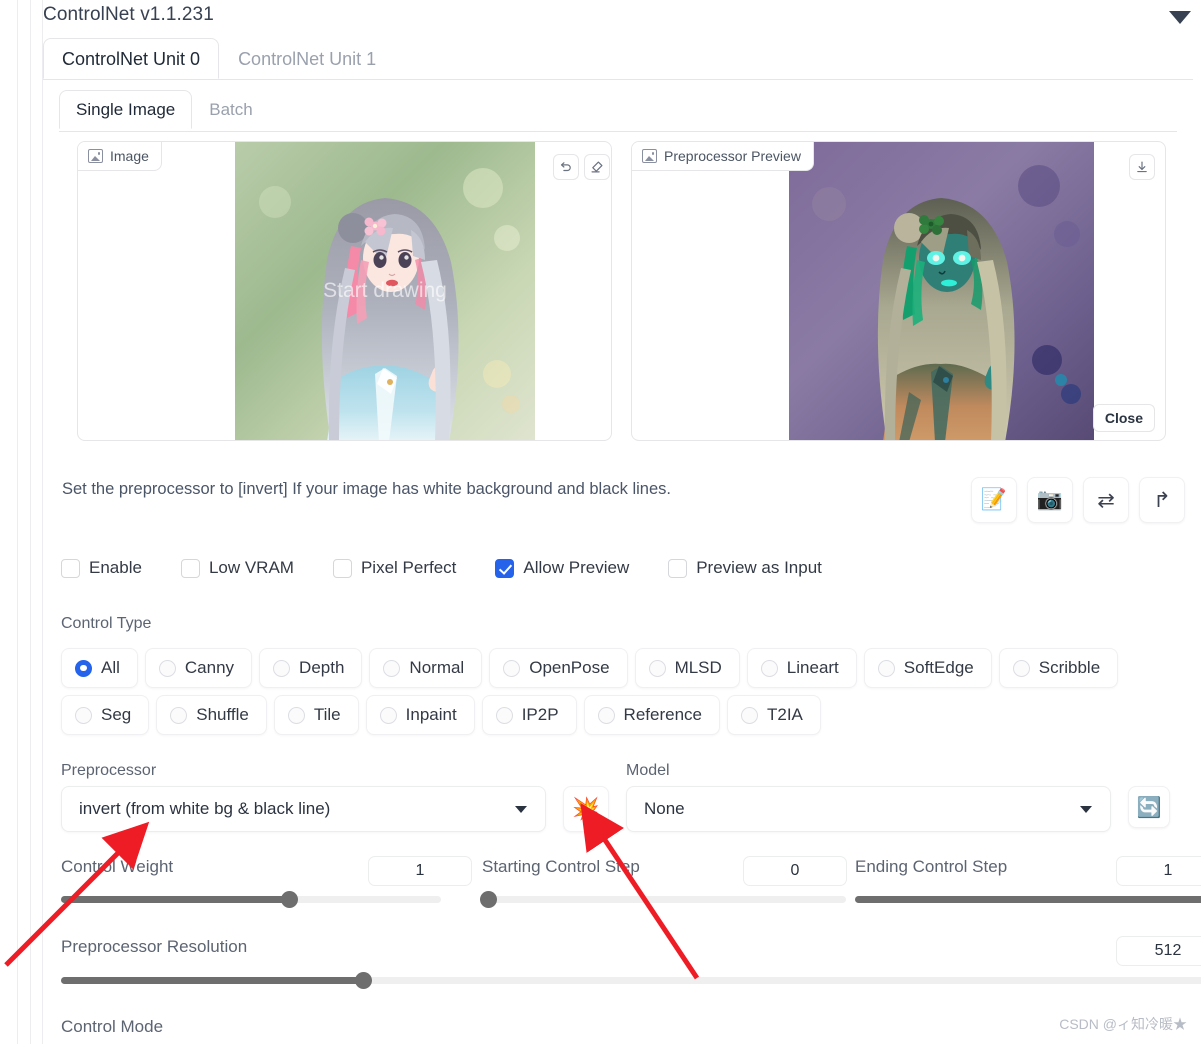 The image size is (1201, 1044). Describe the element at coordinates (759, 567) in the screenshot. I see `checkbox-preview-as-input-label: Preview as Input` at that location.